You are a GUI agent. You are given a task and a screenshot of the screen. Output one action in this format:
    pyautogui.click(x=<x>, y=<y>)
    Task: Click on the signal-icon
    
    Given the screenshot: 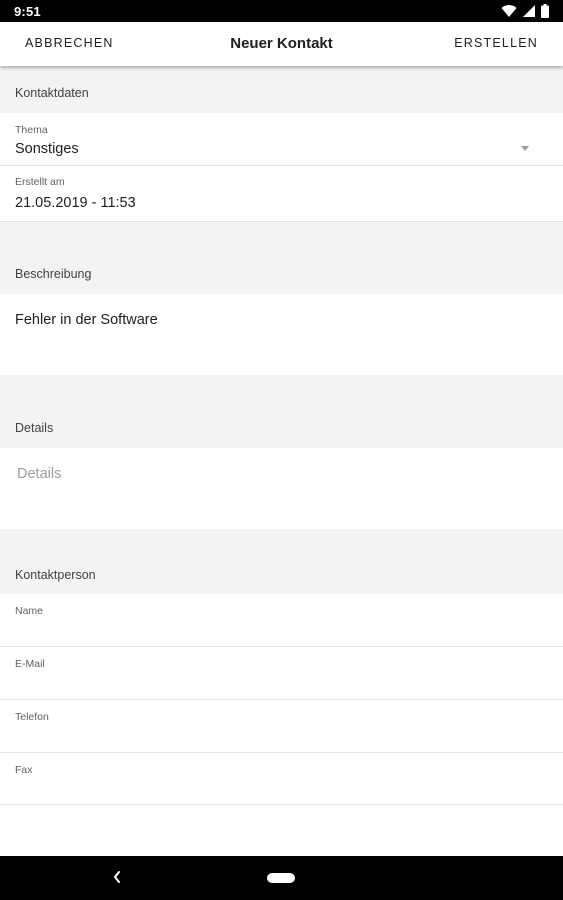 What is the action you would take?
    pyautogui.click(x=529, y=11)
    